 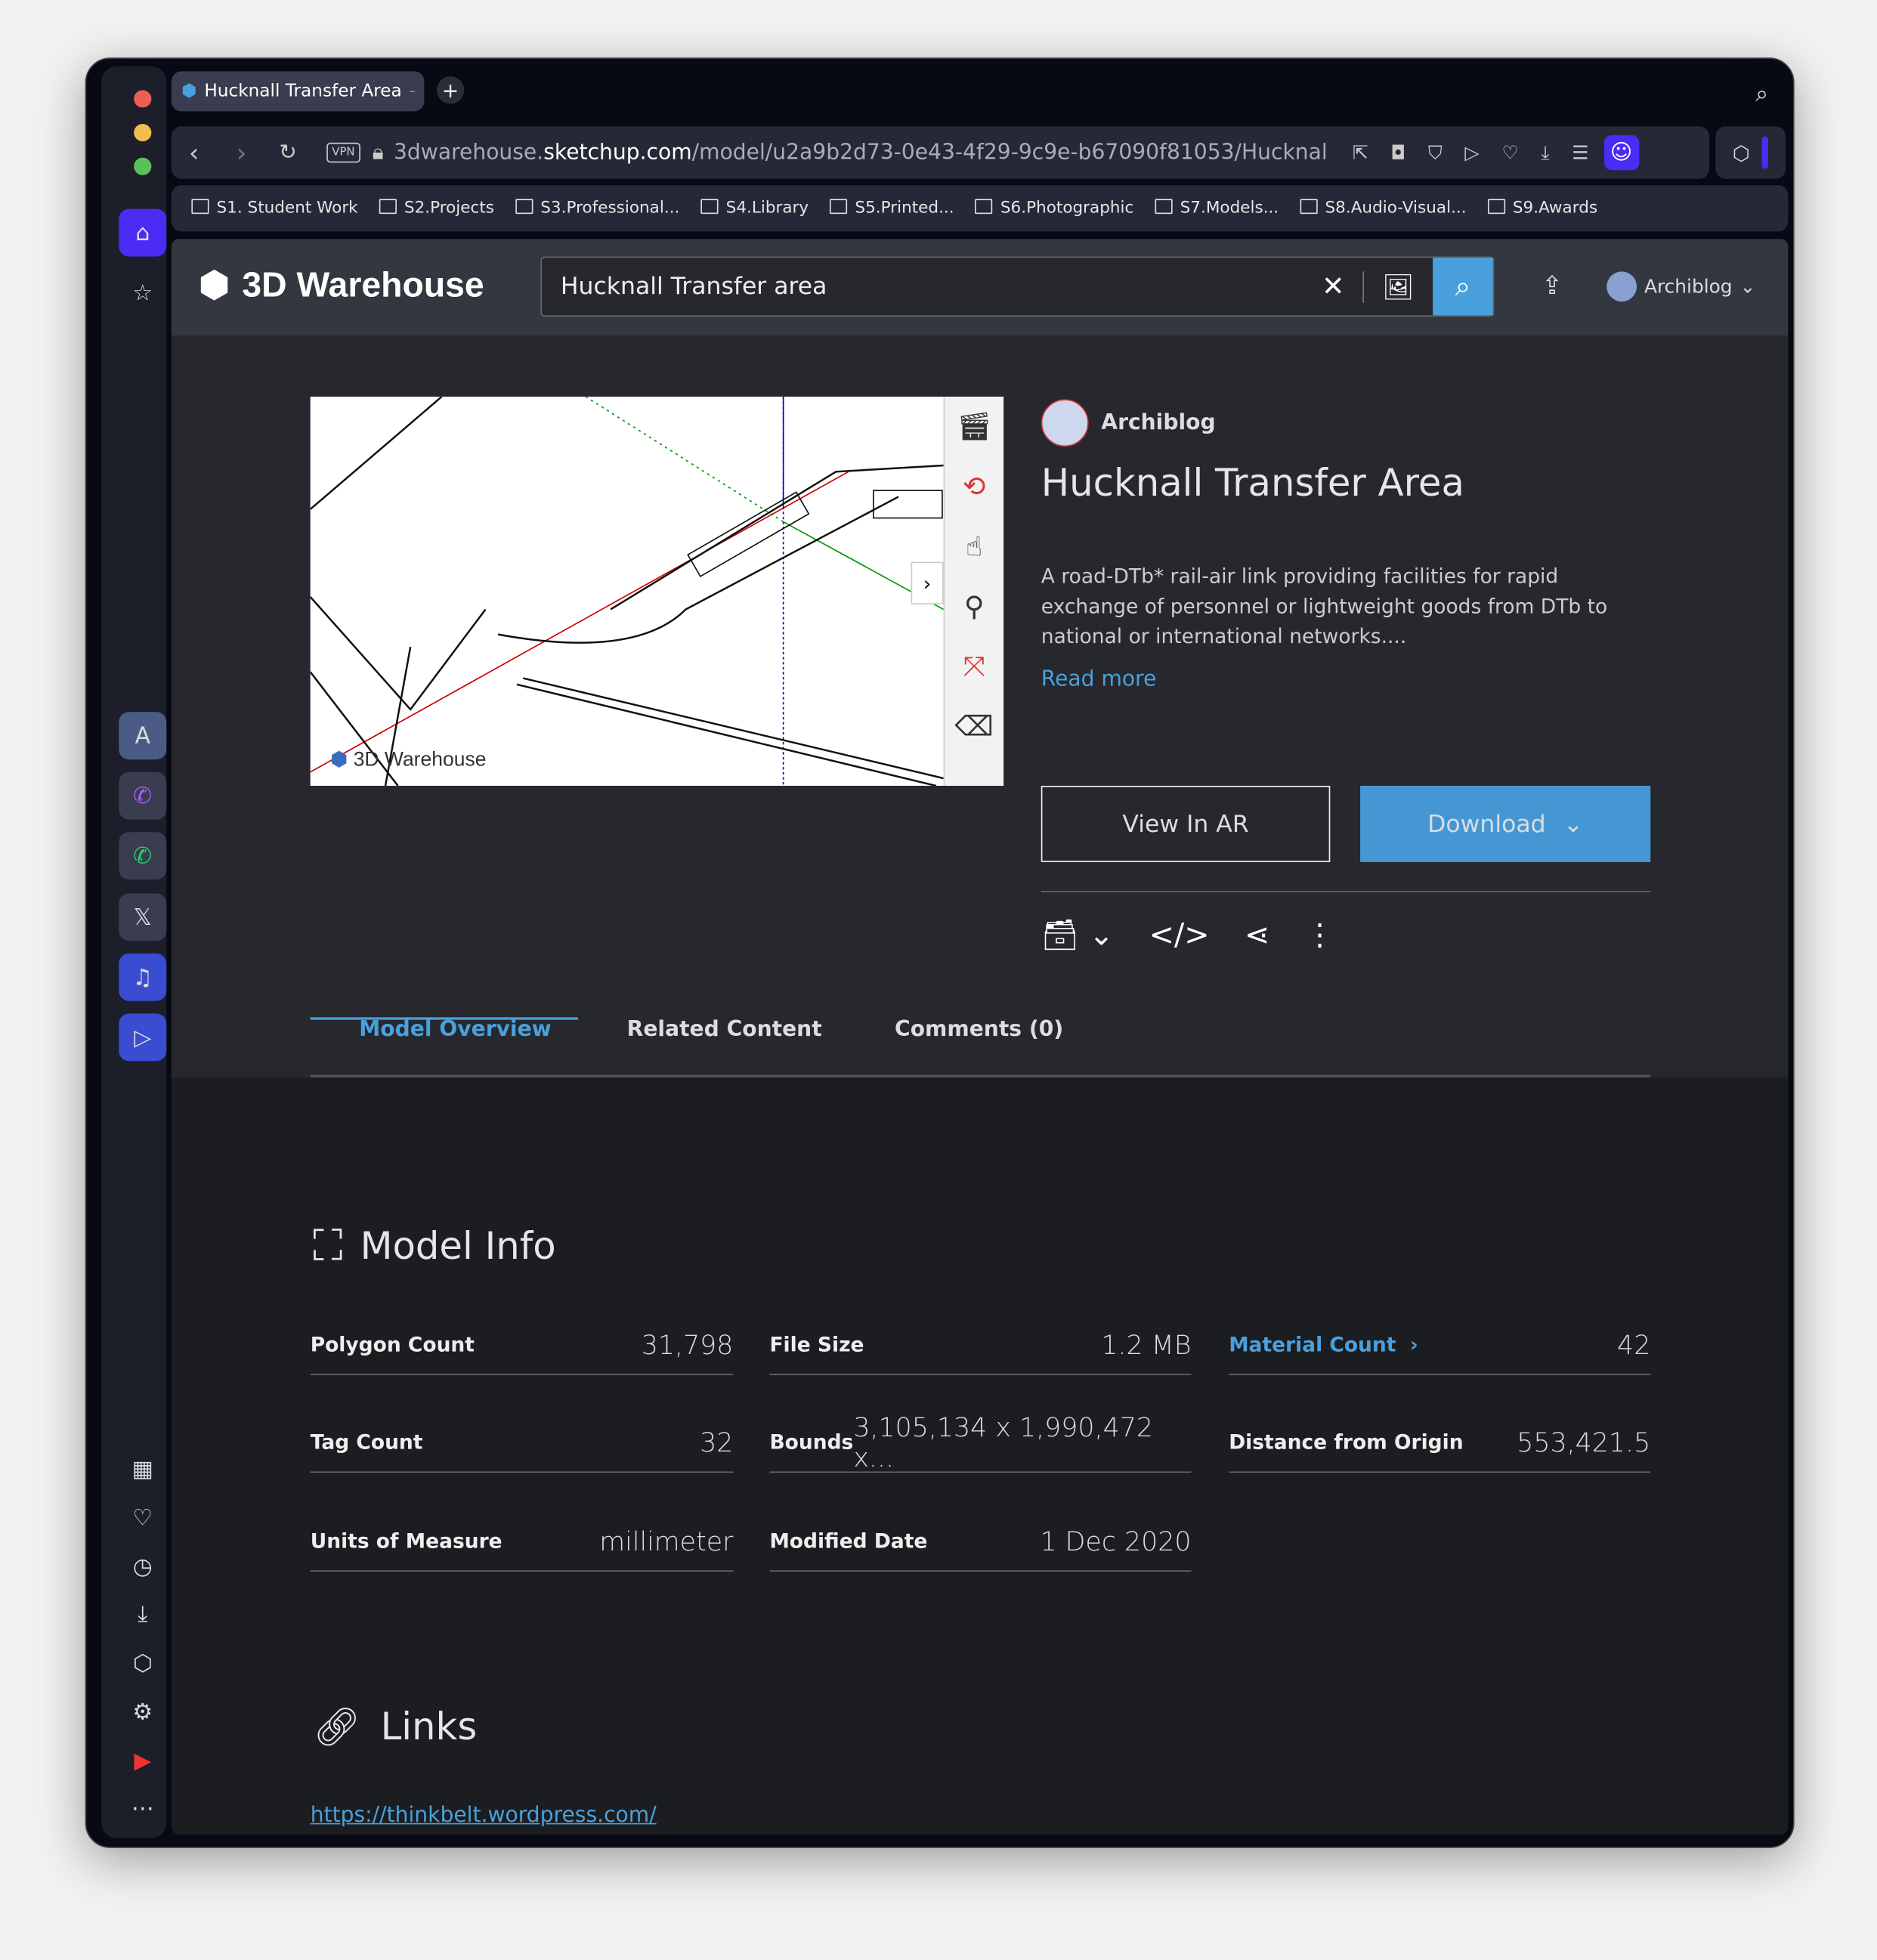 I want to click on minimize-window-button, so click(x=143, y=132).